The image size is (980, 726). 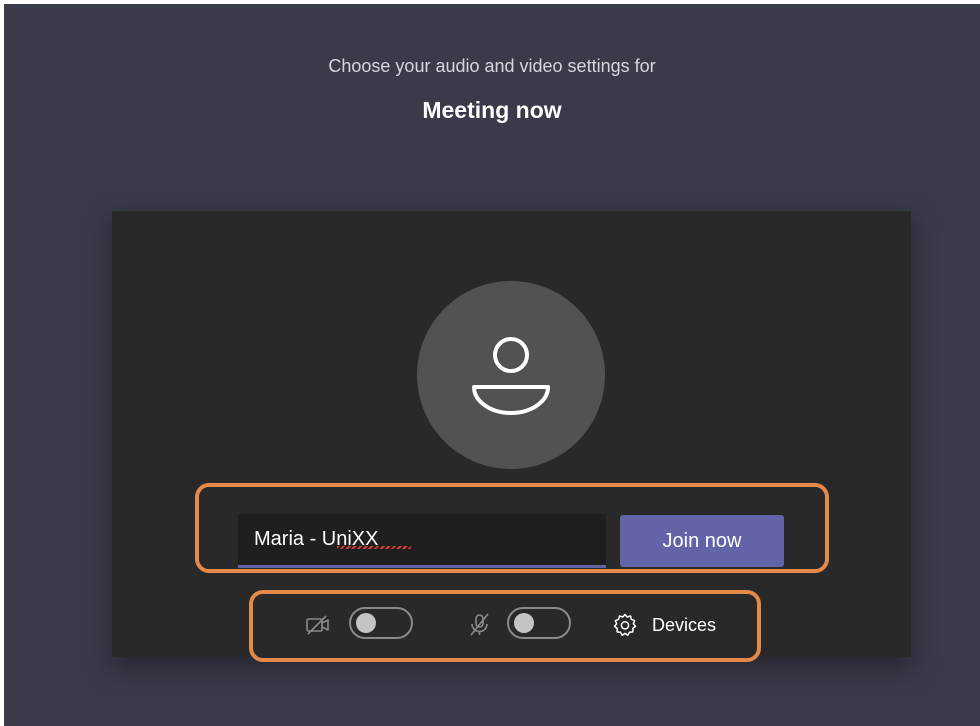 I want to click on person-icon, so click(x=511, y=376).